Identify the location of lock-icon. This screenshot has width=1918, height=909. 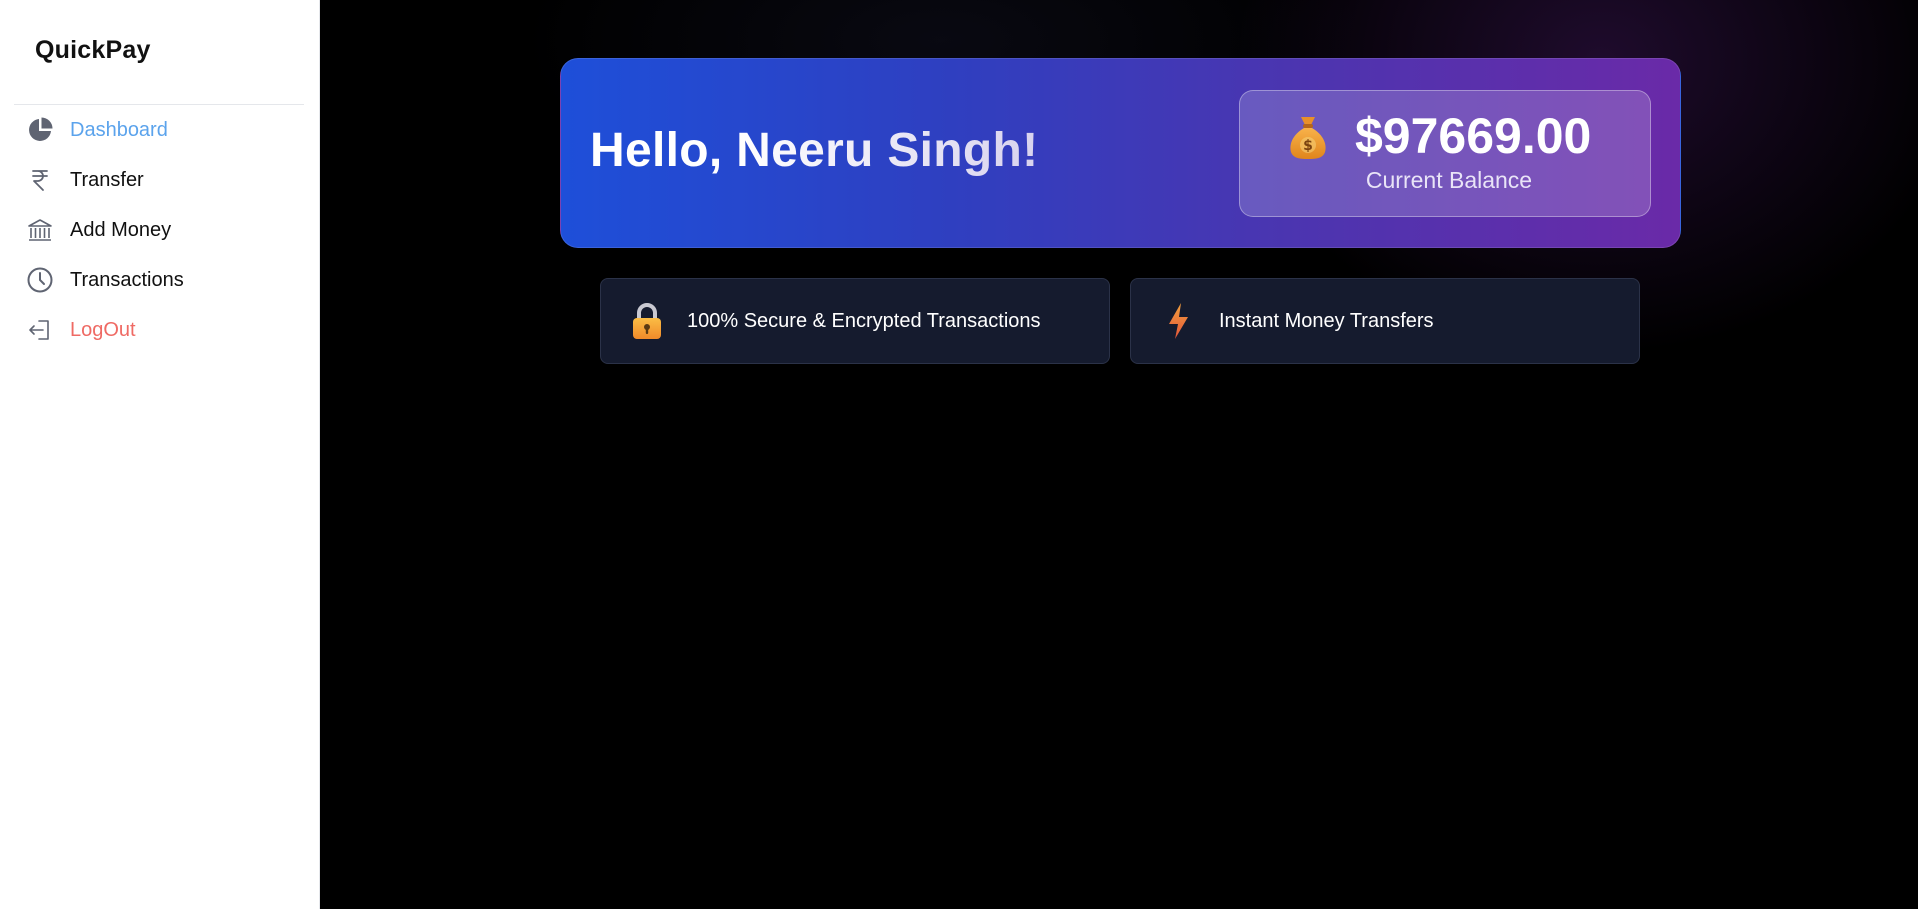
(647, 321).